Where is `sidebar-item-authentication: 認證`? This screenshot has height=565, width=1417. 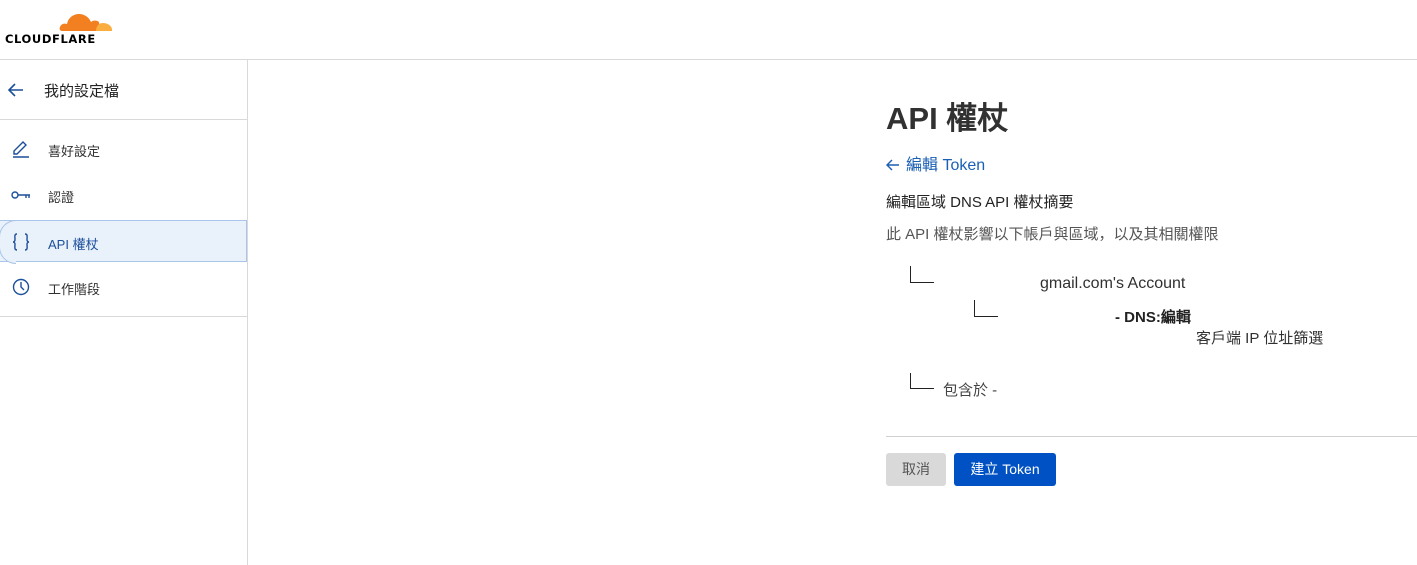 sidebar-item-authentication: 認證 is located at coordinates (123, 195).